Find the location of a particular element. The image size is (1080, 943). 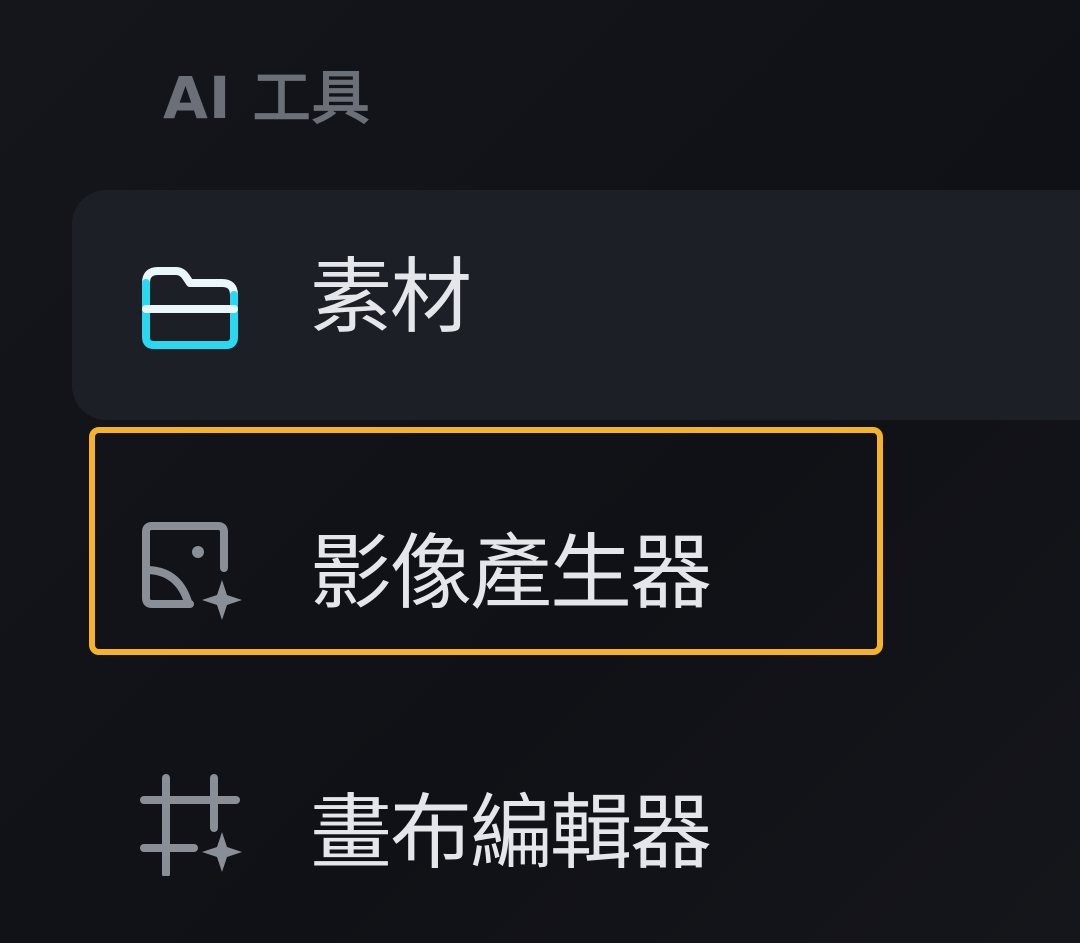

sidebar-item-label: 畫布編輯器 is located at coordinates (511, 833).